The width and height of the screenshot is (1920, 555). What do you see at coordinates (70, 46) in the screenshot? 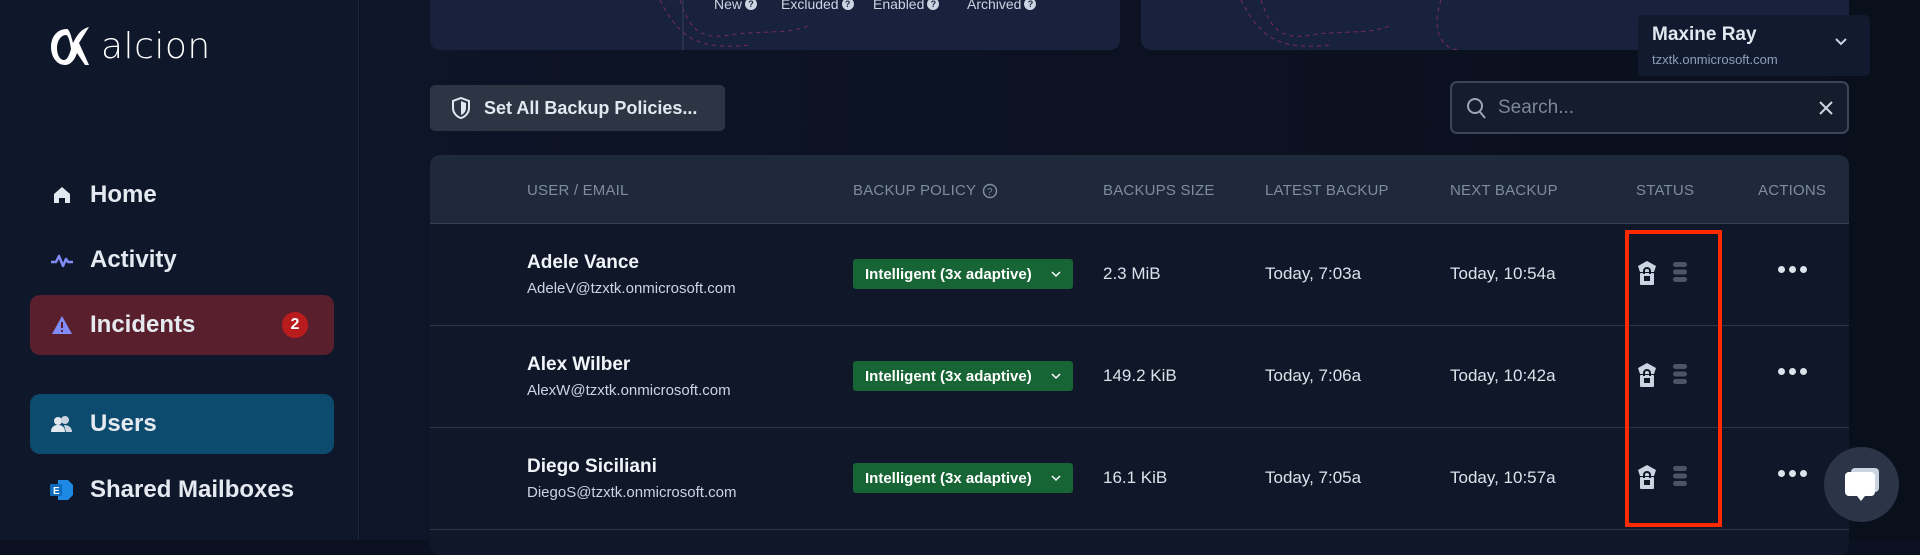
I see `alcion-logo-icon` at bounding box center [70, 46].